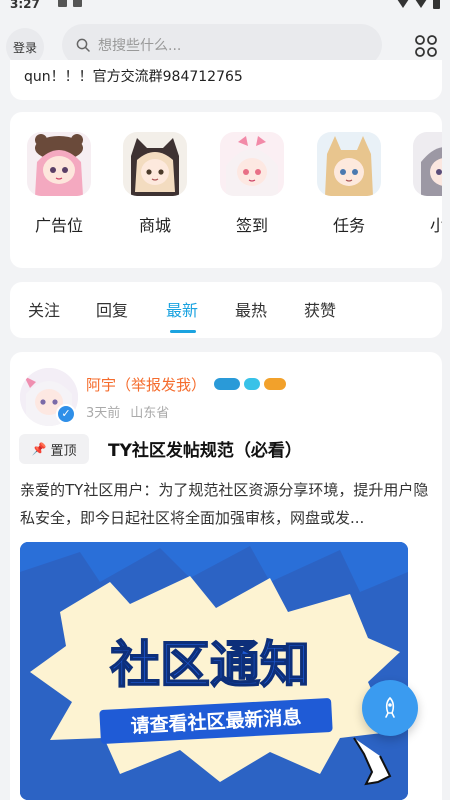 This screenshot has height=800, width=450. Describe the element at coordinates (66, 414) in the screenshot. I see `verified-icon: ✓` at that location.